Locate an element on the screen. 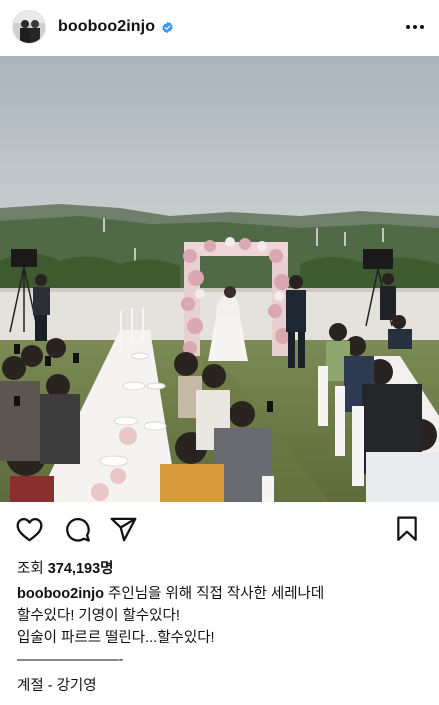 The width and height of the screenshot is (439, 705). views-count: 374,193명 is located at coordinates (80, 569).